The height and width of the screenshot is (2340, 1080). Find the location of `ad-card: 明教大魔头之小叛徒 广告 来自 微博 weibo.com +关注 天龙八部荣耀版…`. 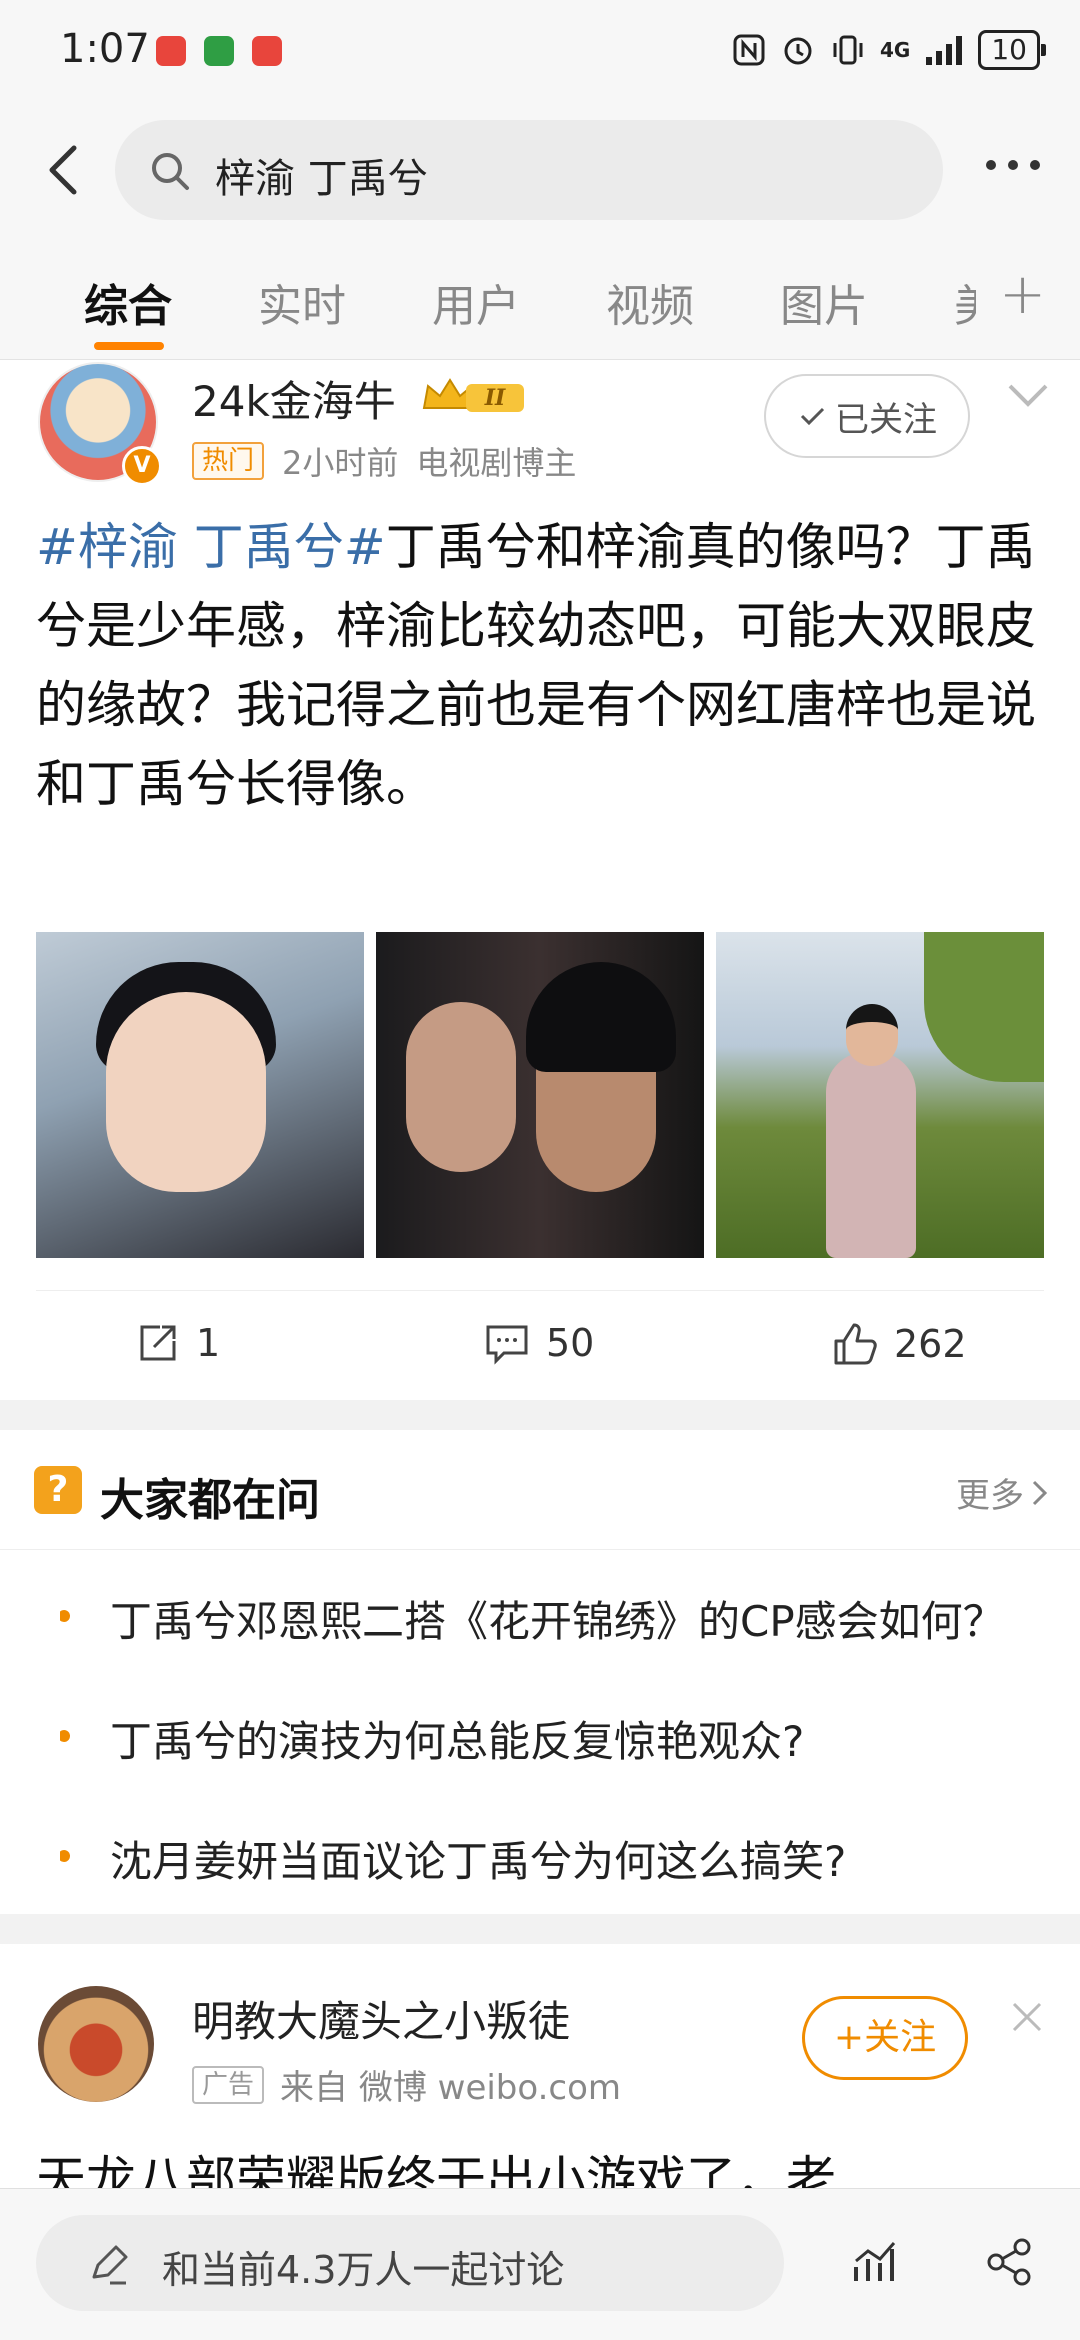

ad-card: 明教大魔头之小叛徒 广告 来自 微博 weibo.com +关注 天龙八部荣耀版… is located at coordinates (540, 2076).